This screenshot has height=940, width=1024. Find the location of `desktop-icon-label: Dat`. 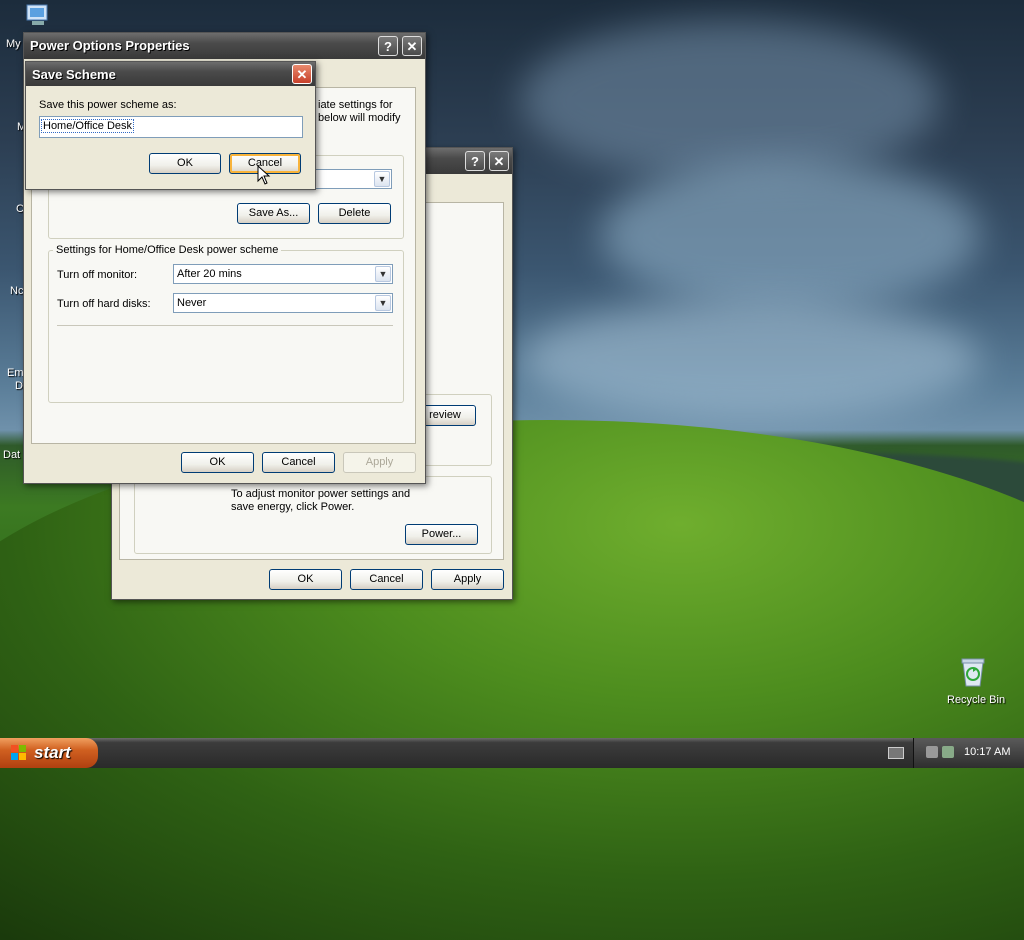

desktop-icon-label: Dat is located at coordinates (11, 455).